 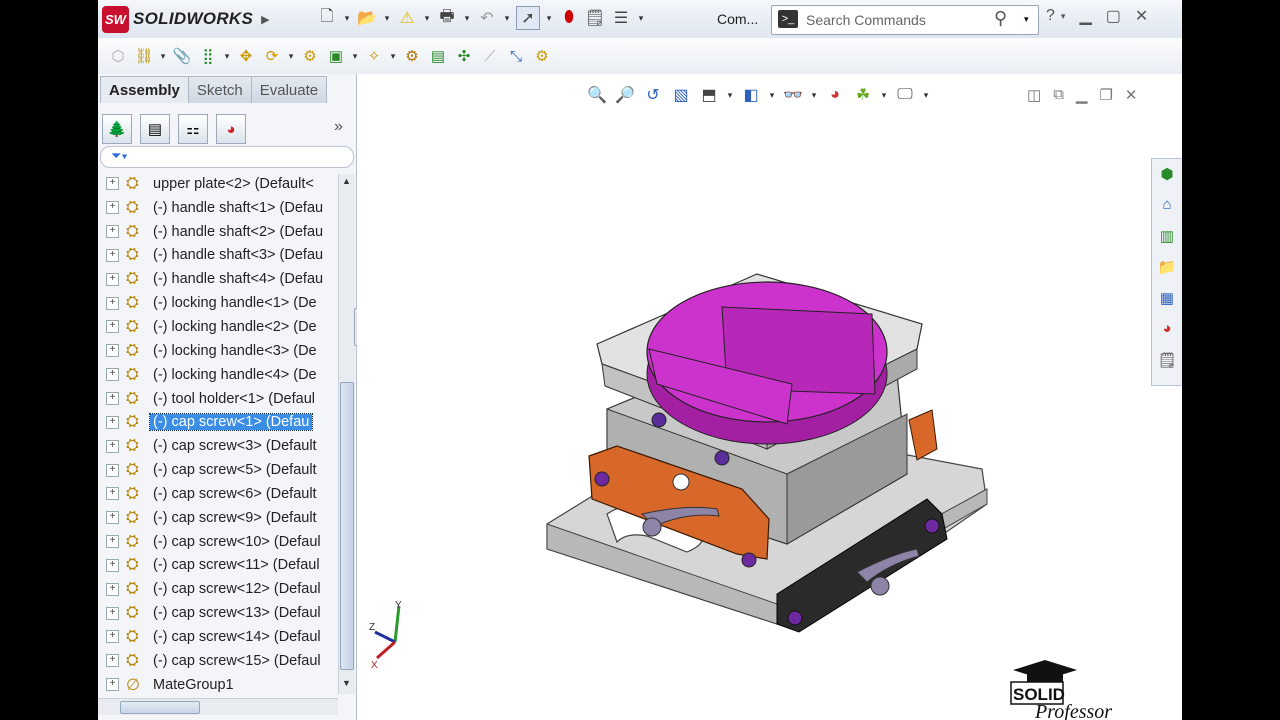 What do you see at coordinates (866, 20) in the screenshot?
I see `search-input: Search Commands` at bounding box center [866, 20].